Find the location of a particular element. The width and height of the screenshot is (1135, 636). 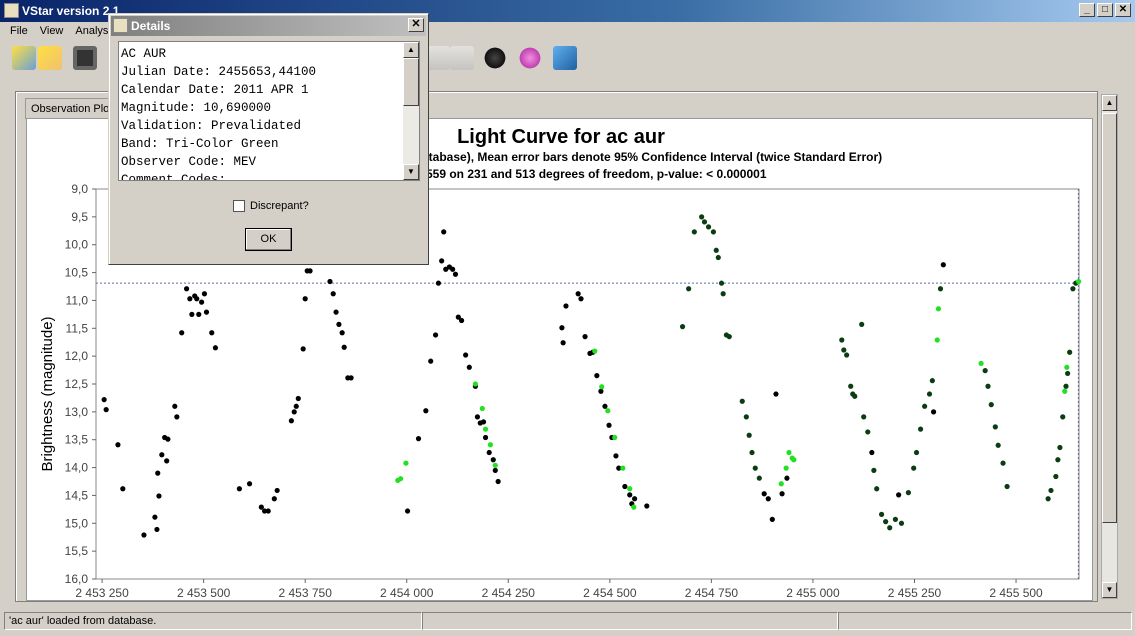

y-tick-label: 16,0 is located at coordinates (77, 579).